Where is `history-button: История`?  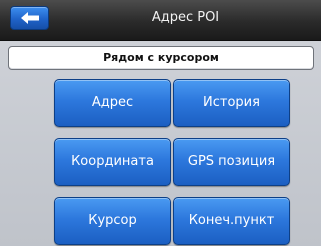
history-button: История is located at coordinates (231, 103).